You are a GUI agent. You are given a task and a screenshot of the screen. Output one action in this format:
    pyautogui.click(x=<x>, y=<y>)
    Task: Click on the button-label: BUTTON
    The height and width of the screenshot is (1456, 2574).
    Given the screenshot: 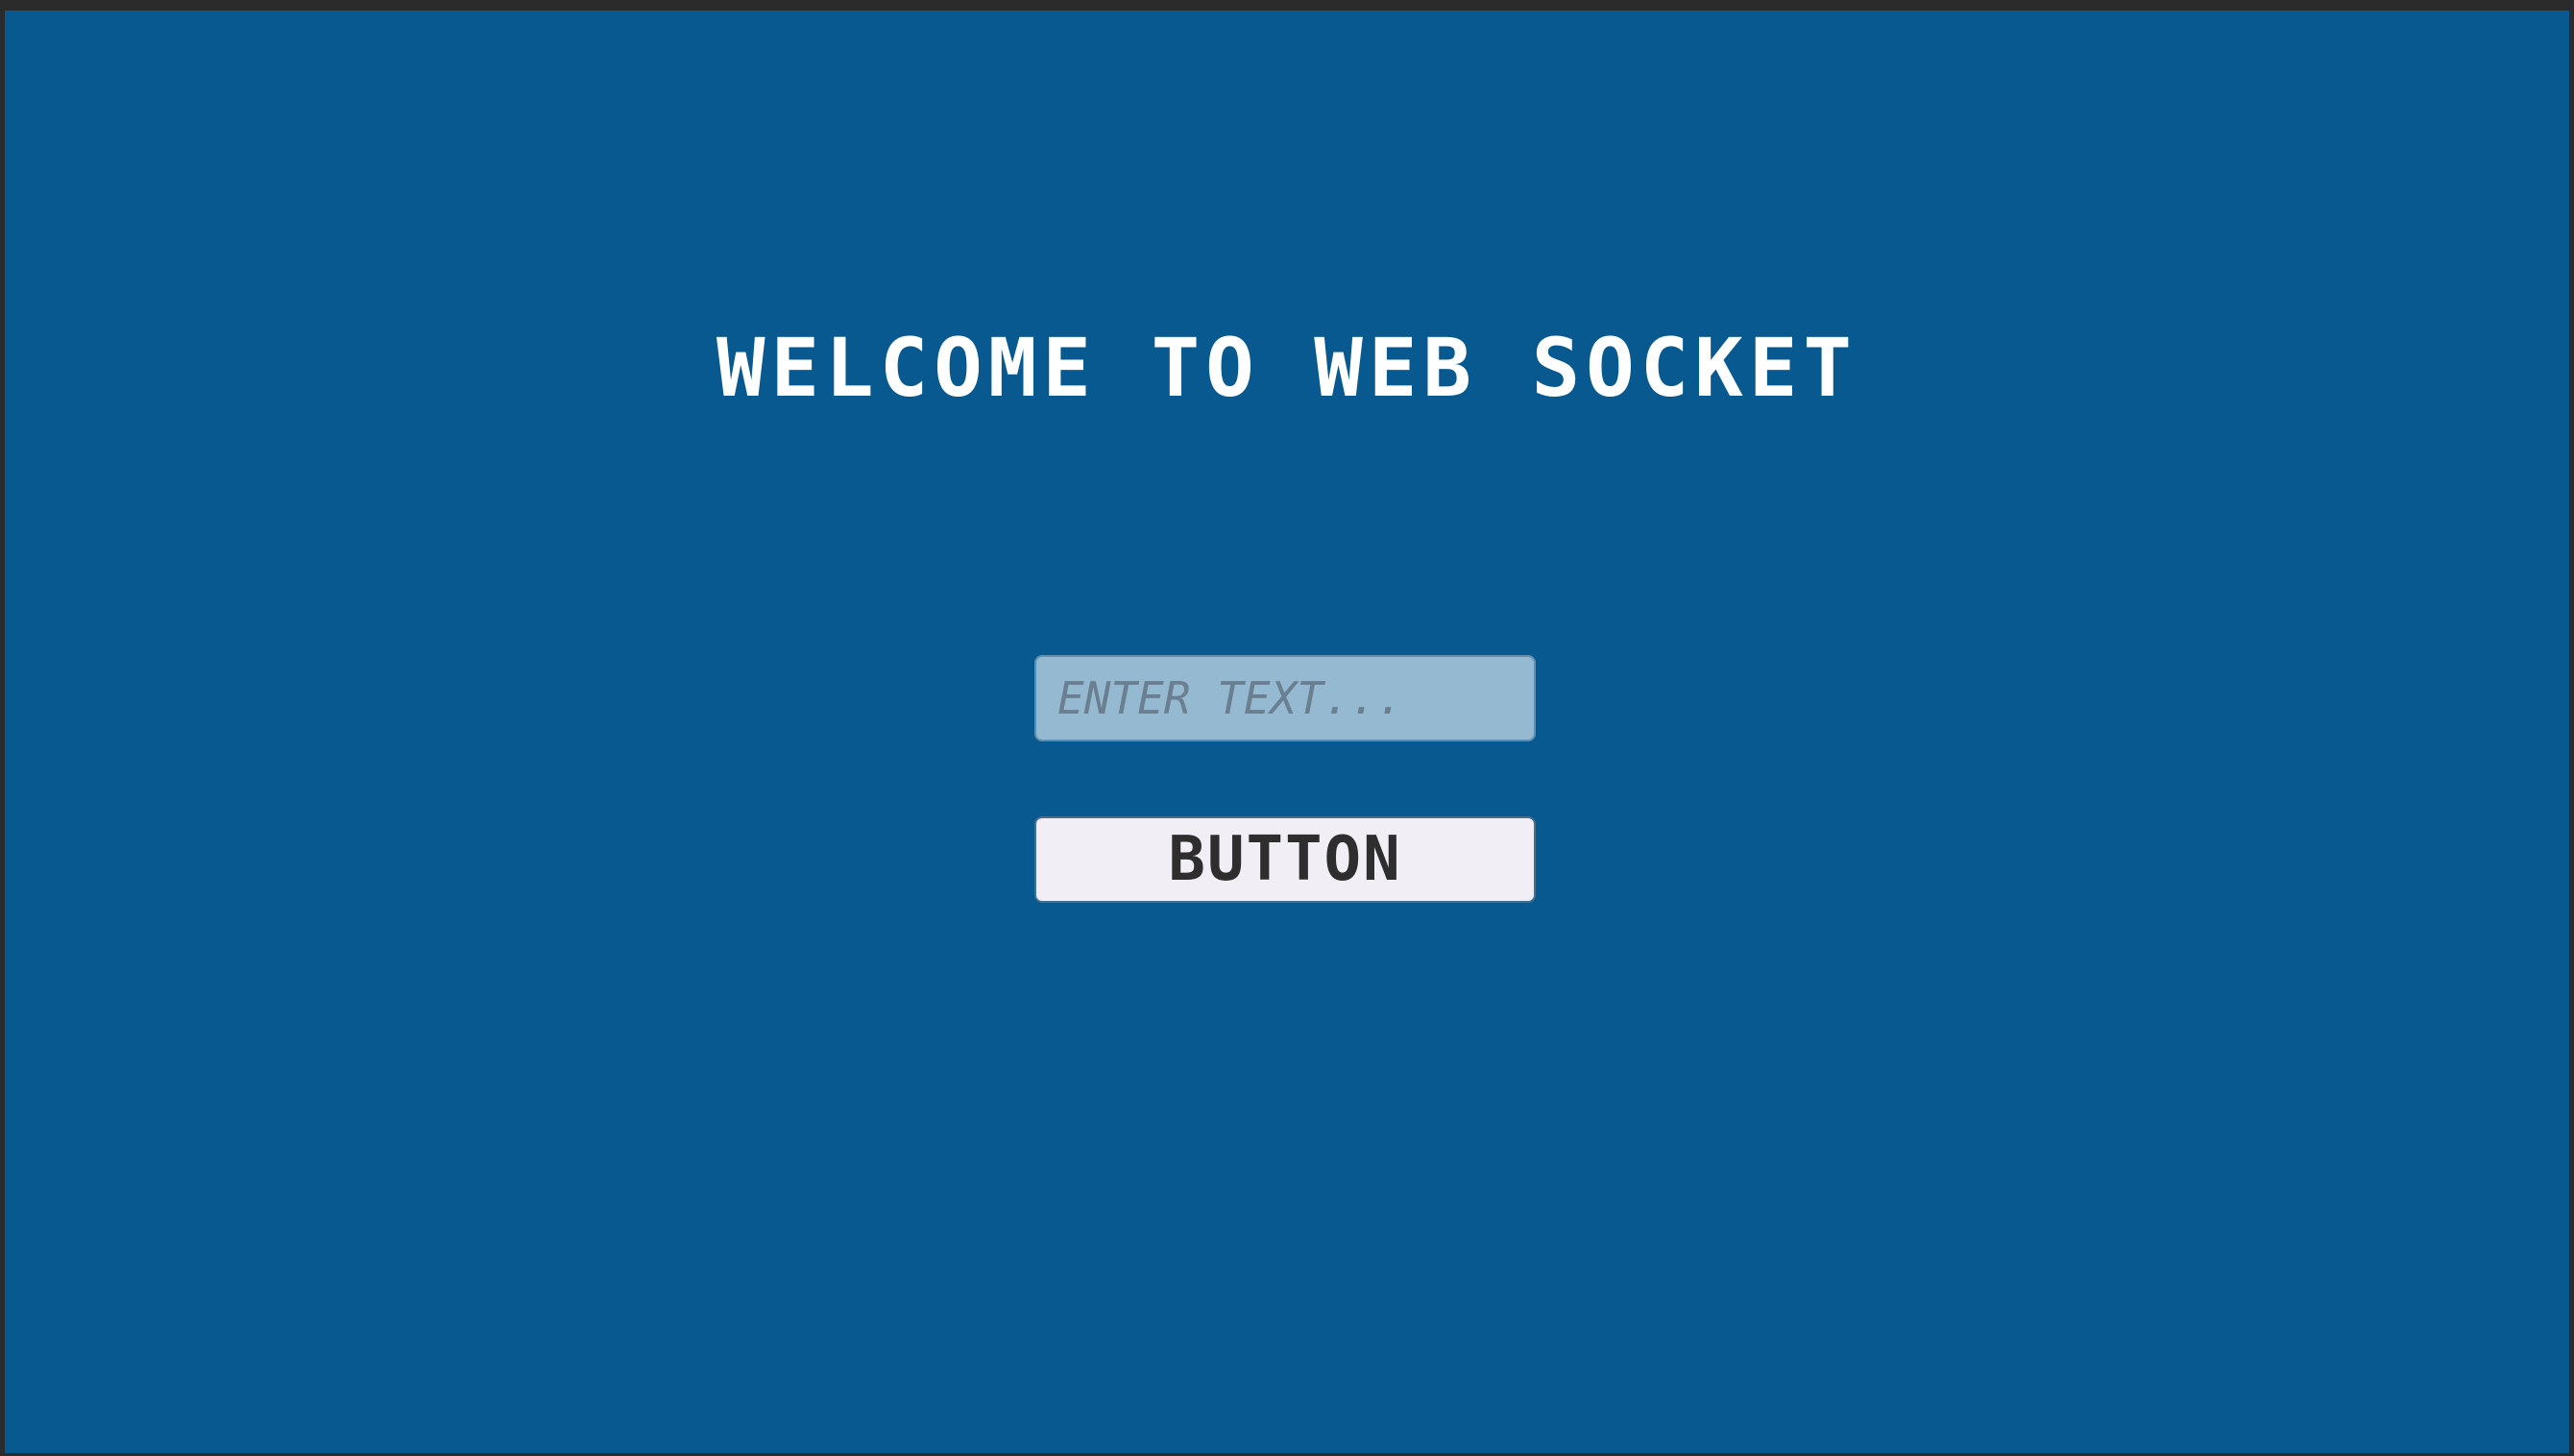 What is the action you would take?
    pyautogui.click(x=1285, y=859)
    